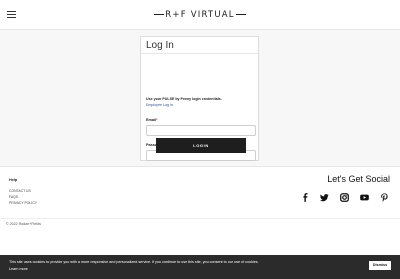 The width and height of the screenshot is (400, 279). Describe the element at coordinates (201, 130) in the screenshot. I see `email-field` at that location.